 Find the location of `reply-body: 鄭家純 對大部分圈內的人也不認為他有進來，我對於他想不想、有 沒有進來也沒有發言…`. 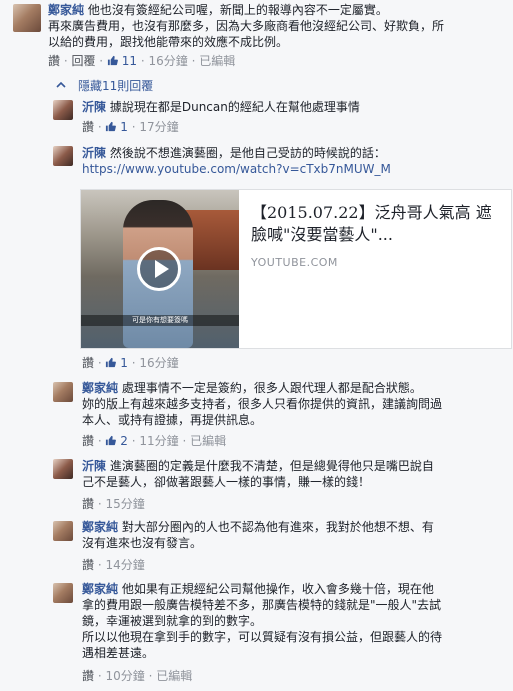

reply-body: 鄭家純 對大部分圈內的人也不認為他有進來，我對於他想不想、有 沒有進來也沒有發言… is located at coordinates (294, 535).